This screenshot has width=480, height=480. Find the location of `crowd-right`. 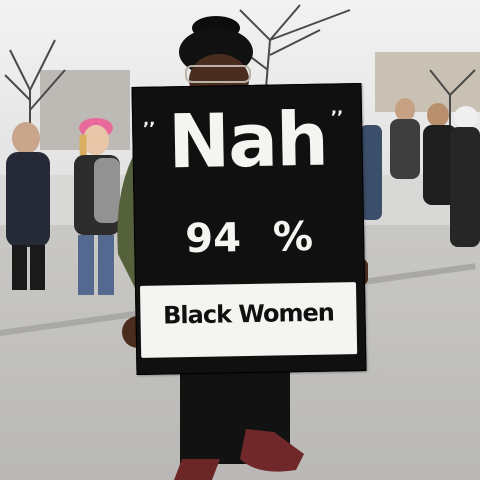

crowd-right is located at coordinates (420, 172).